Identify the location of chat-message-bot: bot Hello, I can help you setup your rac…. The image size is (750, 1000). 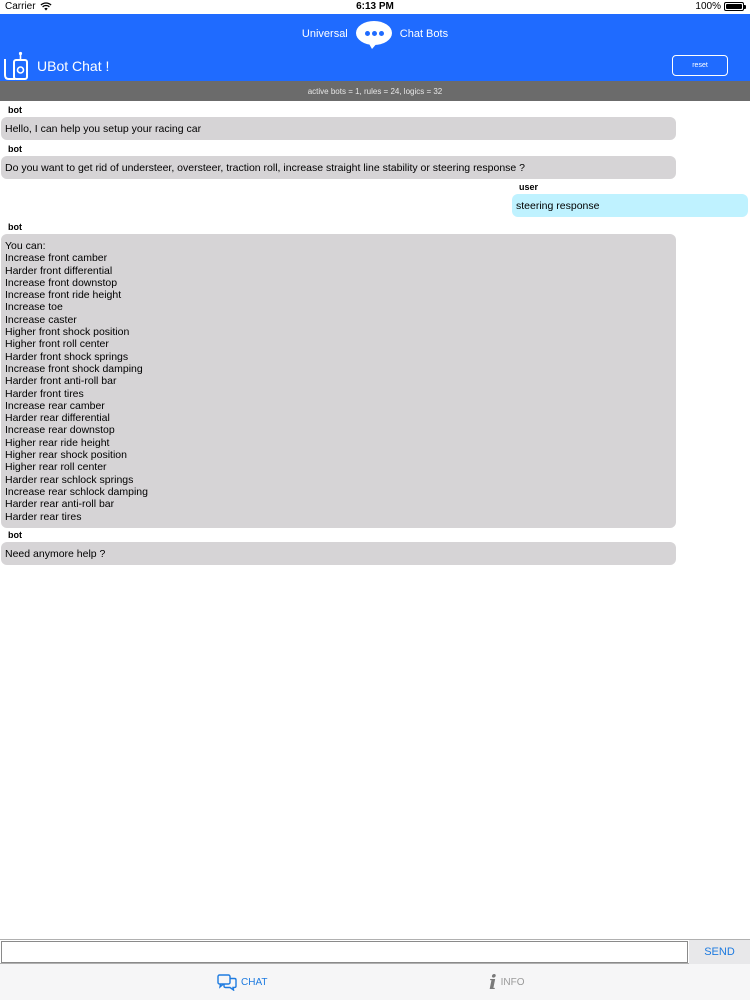
(338, 122).